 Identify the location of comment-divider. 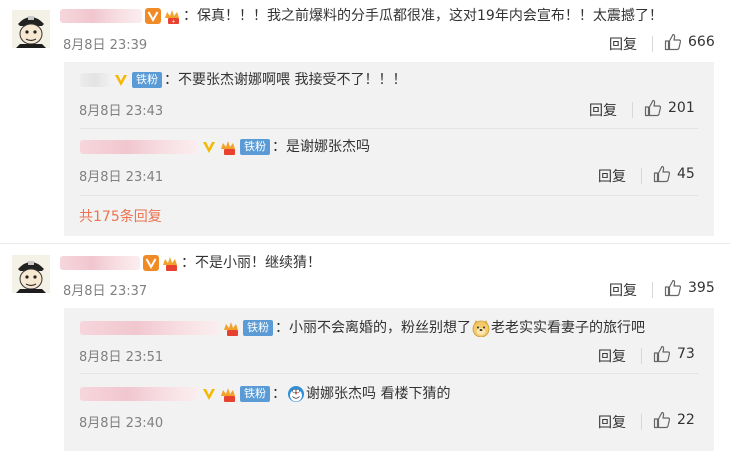
(365, 243).